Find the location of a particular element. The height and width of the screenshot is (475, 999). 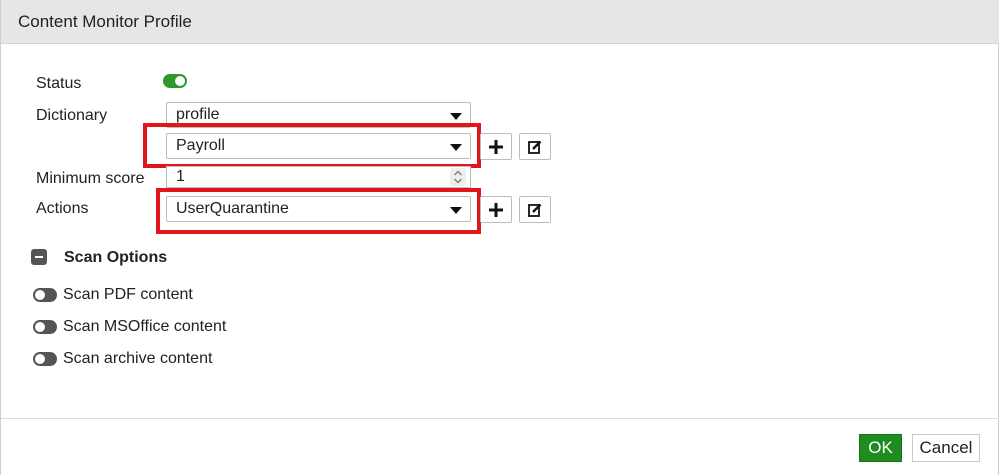

status-label: Status is located at coordinates (59, 83).